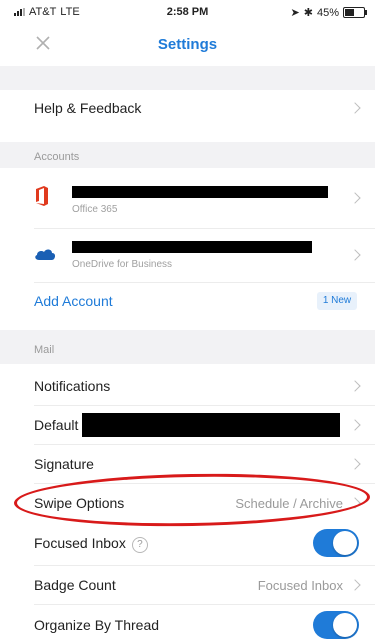 The height and width of the screenshot is (644, 375). What do you see at coordinates (45, 256) in the screenshot?
I see `onedrive-icon` at bounding box center [45, 256].